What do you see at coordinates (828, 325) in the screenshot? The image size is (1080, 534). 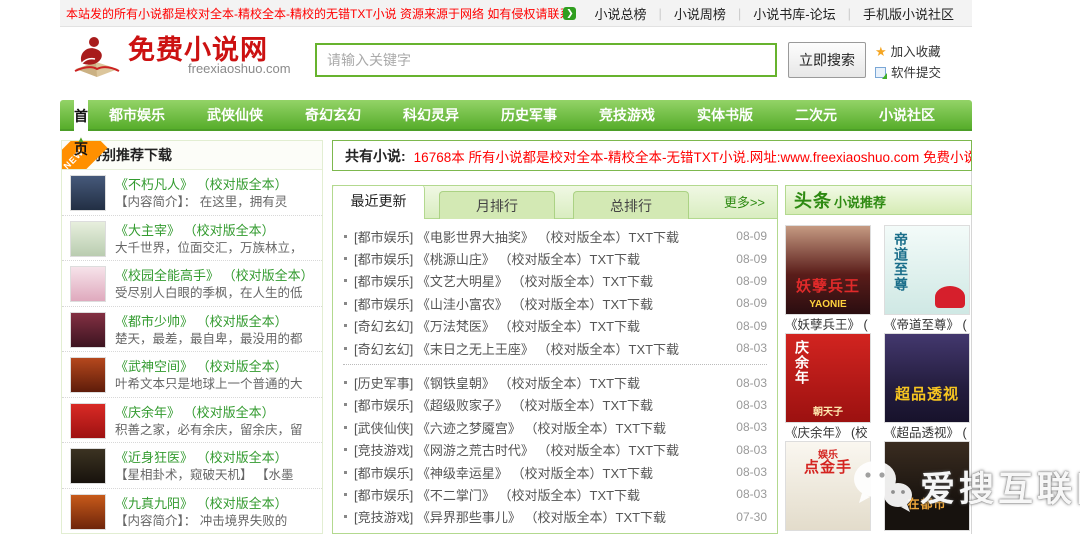 I see `book-caption: 《妖孽兵王》 (` at bounding box center [828, 325].